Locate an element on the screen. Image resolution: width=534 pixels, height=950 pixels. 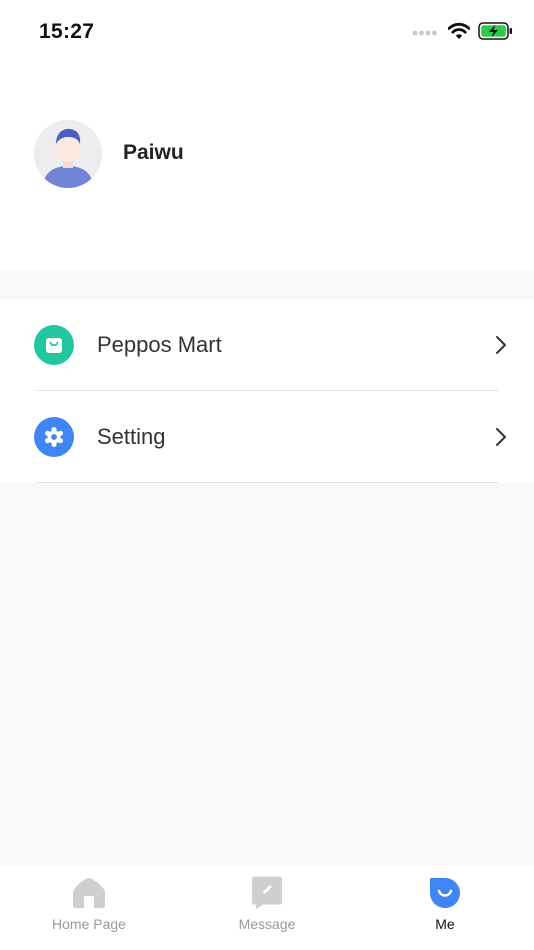
menu-item-label: Peppos Mart is located at coordinates (159, 344).